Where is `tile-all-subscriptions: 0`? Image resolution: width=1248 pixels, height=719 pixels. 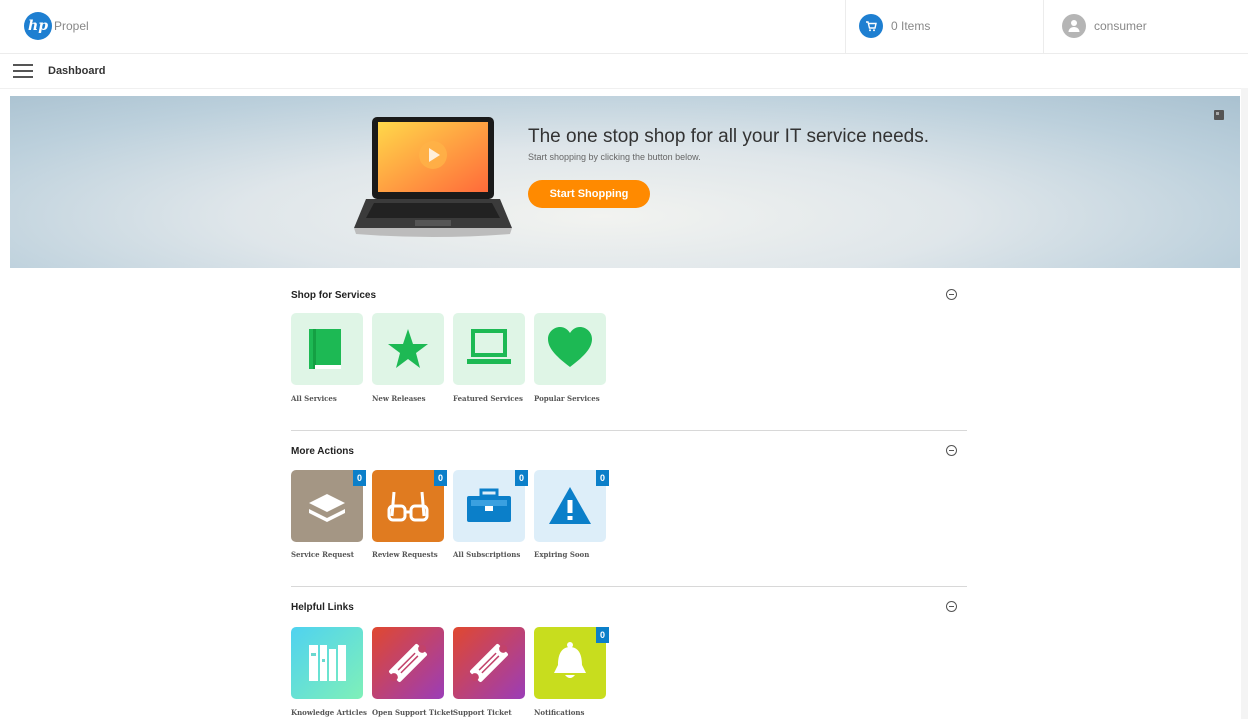 tile-all-subscriptions: 0 is located at coordinates (490, 506).